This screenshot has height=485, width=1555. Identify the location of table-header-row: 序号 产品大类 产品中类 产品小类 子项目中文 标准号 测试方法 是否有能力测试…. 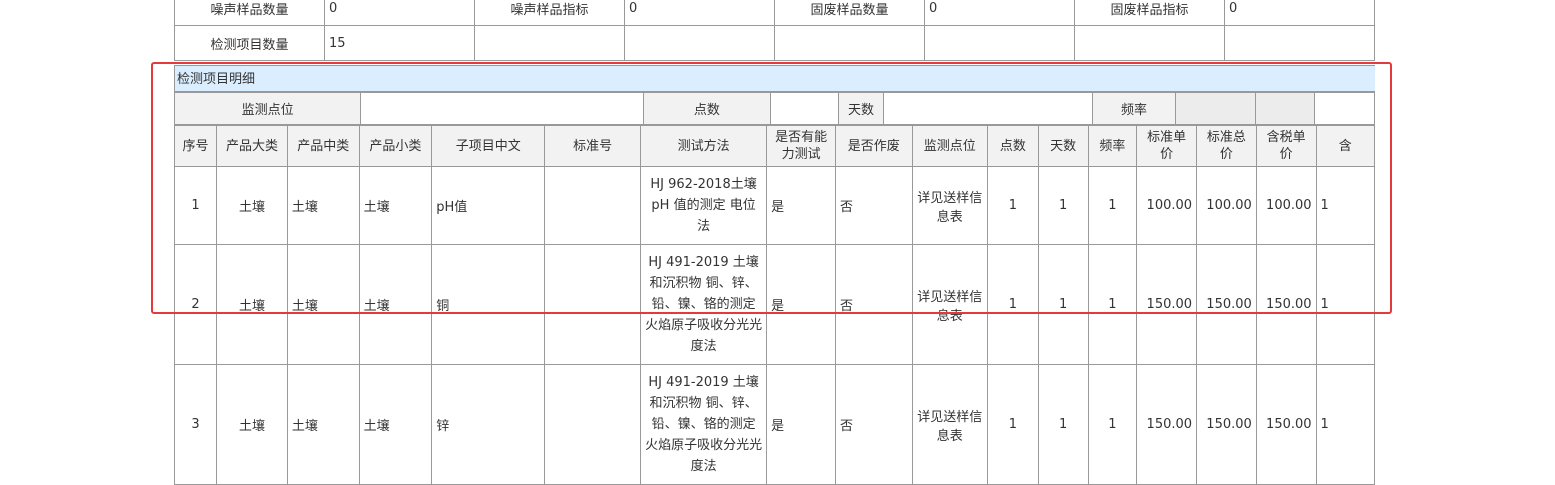
(774, 146).